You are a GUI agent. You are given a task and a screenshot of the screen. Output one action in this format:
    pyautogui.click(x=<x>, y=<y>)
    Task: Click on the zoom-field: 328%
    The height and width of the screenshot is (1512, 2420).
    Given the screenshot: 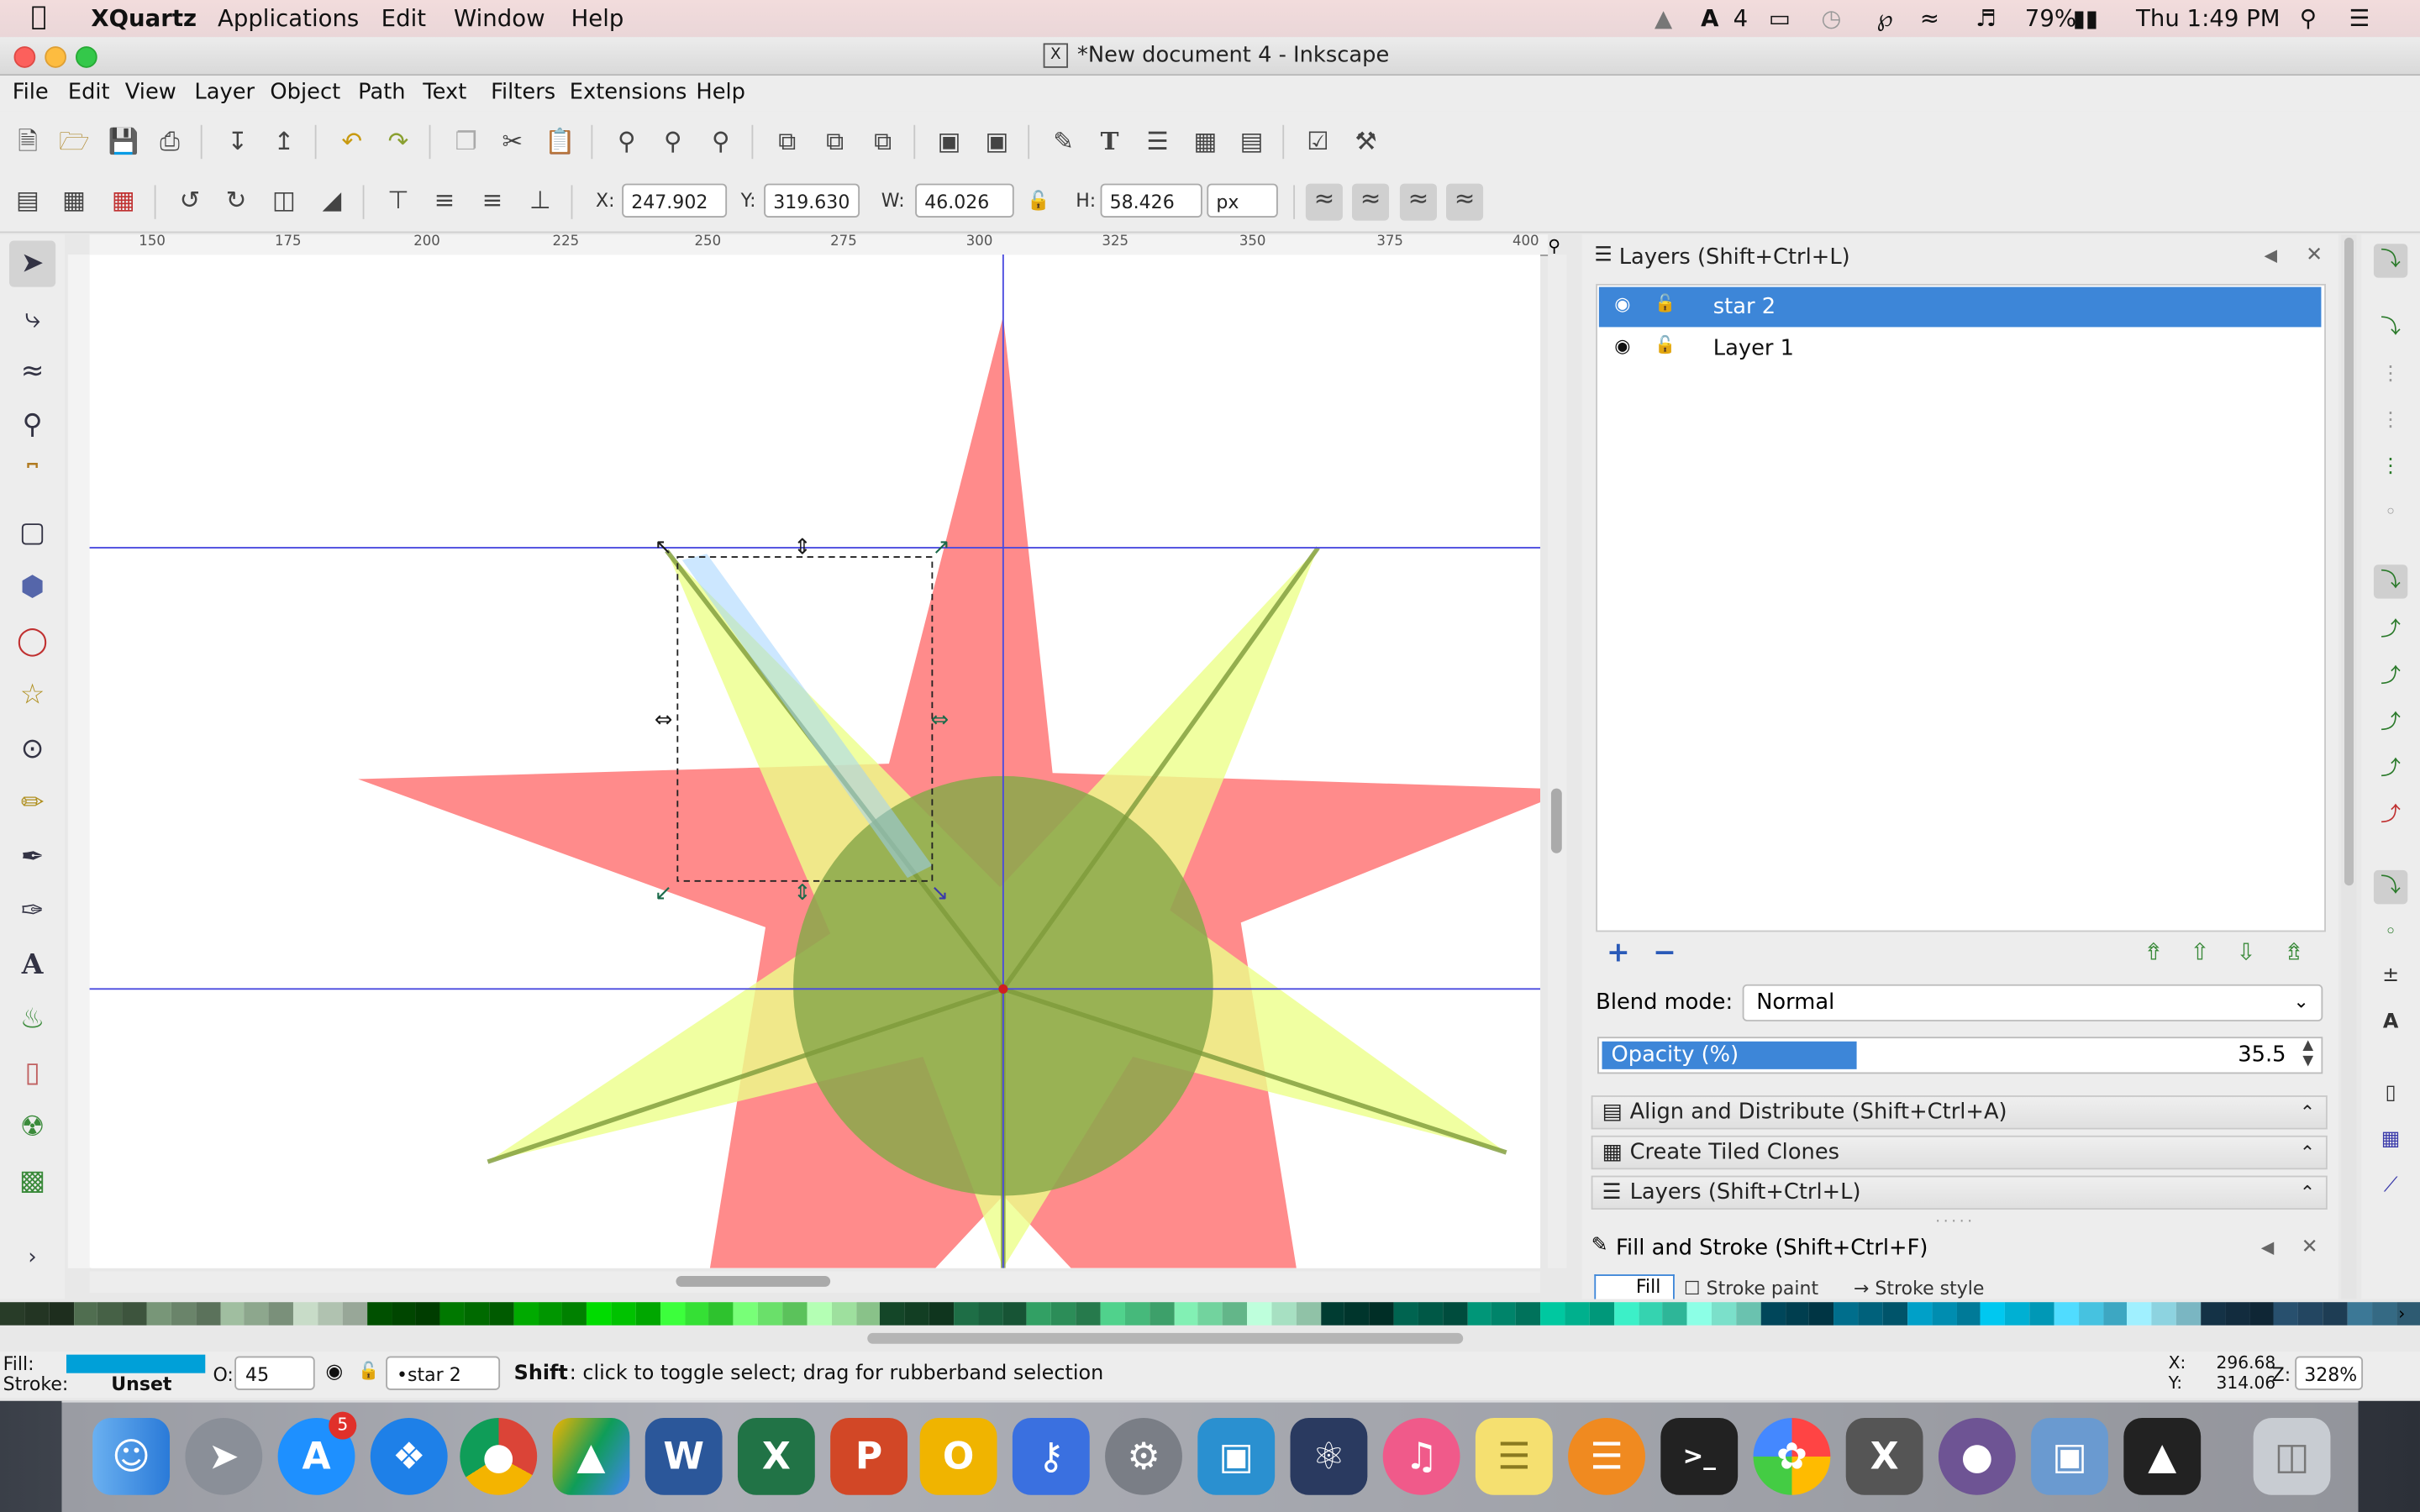 What is the action you would take?
    pyautogui.click(x=2329, y=1373)
    